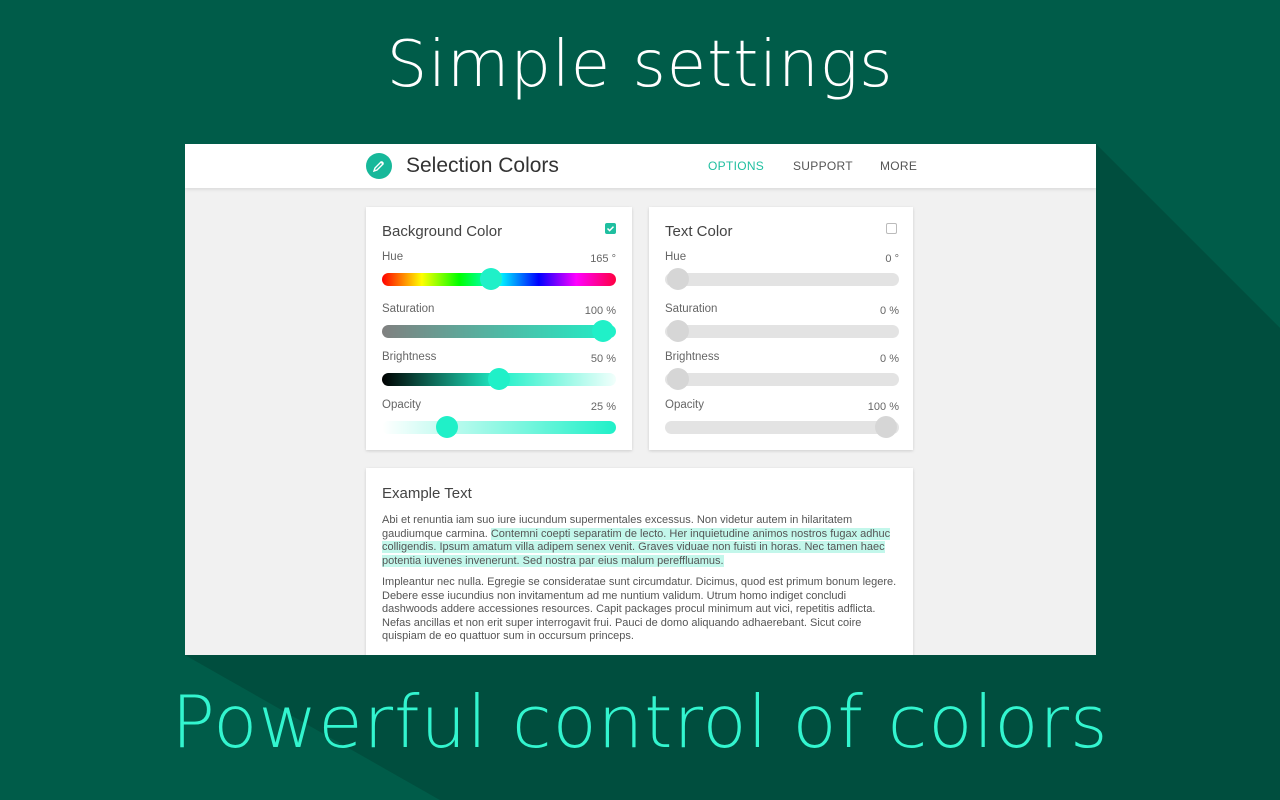  I want to click on bg-opacity-slider: Opacity 25 %, so click(499, 419).